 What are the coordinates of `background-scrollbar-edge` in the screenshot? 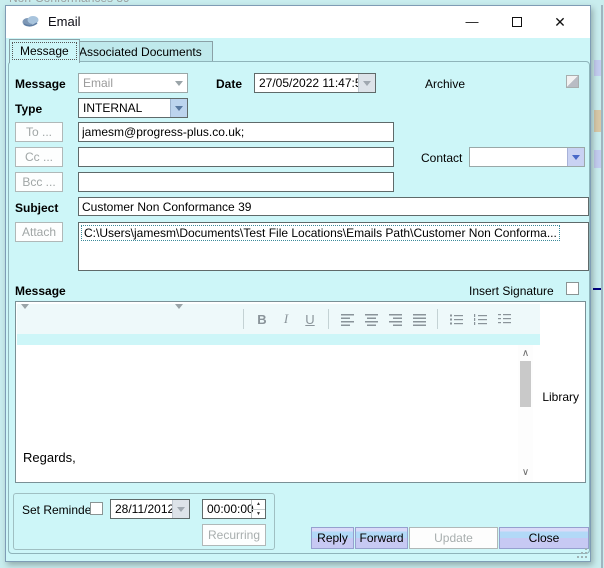 It's located at (602, 286).